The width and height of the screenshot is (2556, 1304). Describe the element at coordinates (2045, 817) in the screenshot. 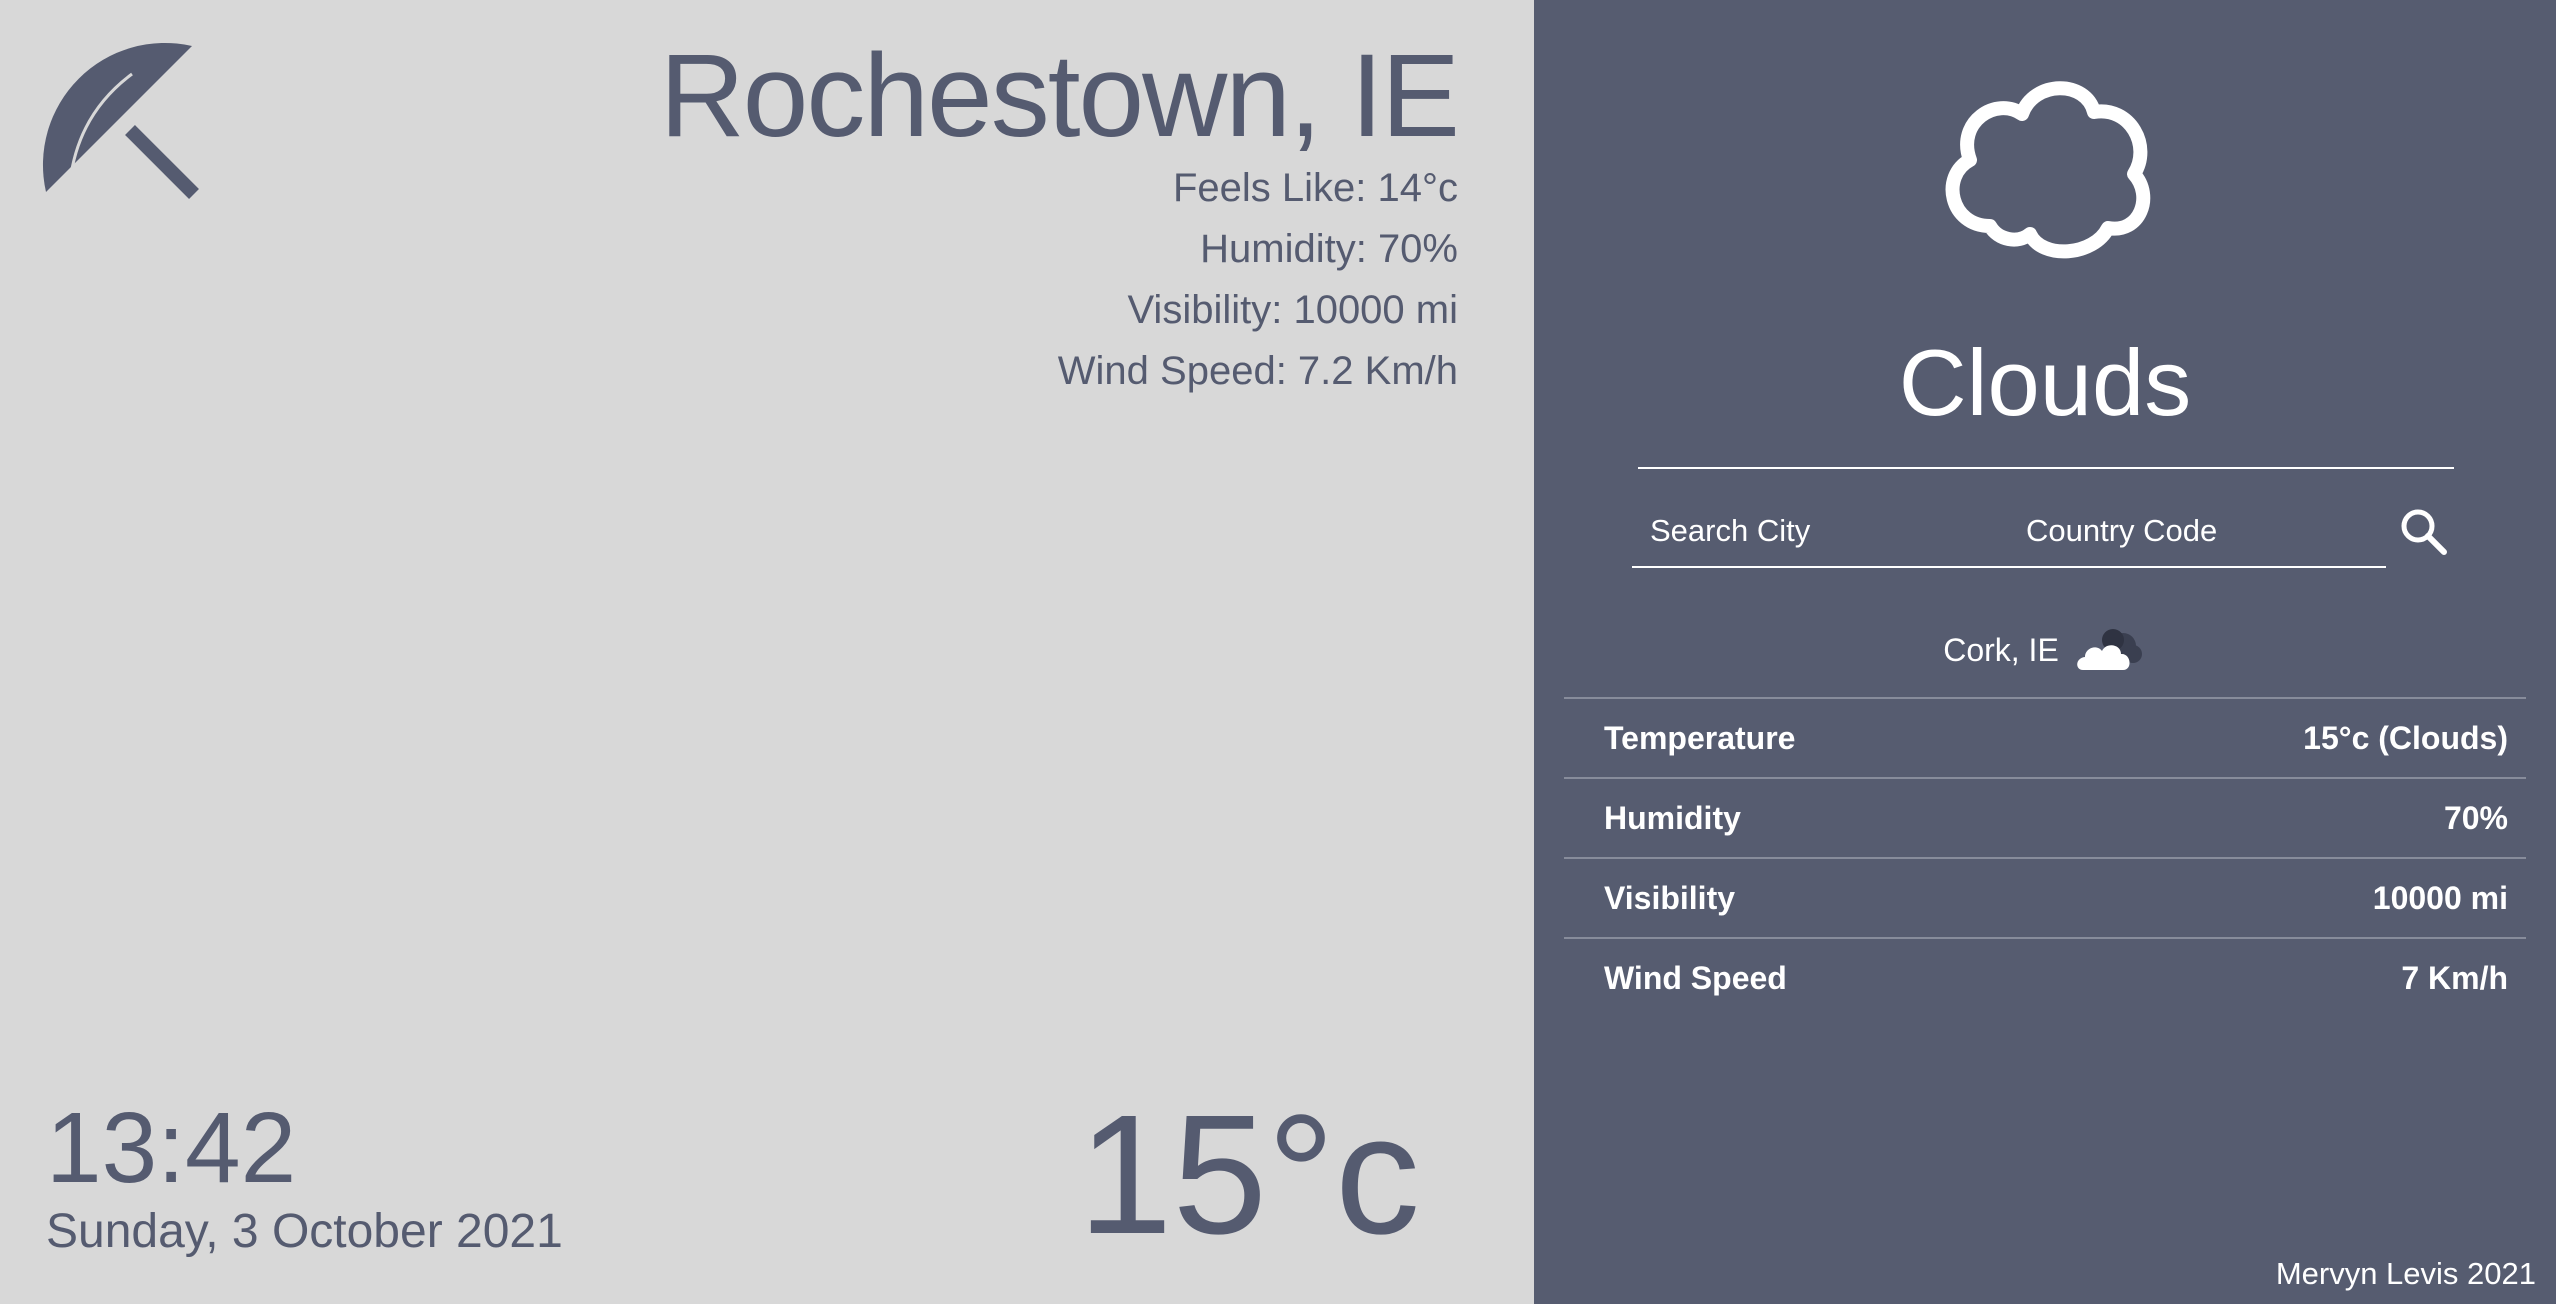

I see `table-row: Humidity 70%` at that location.